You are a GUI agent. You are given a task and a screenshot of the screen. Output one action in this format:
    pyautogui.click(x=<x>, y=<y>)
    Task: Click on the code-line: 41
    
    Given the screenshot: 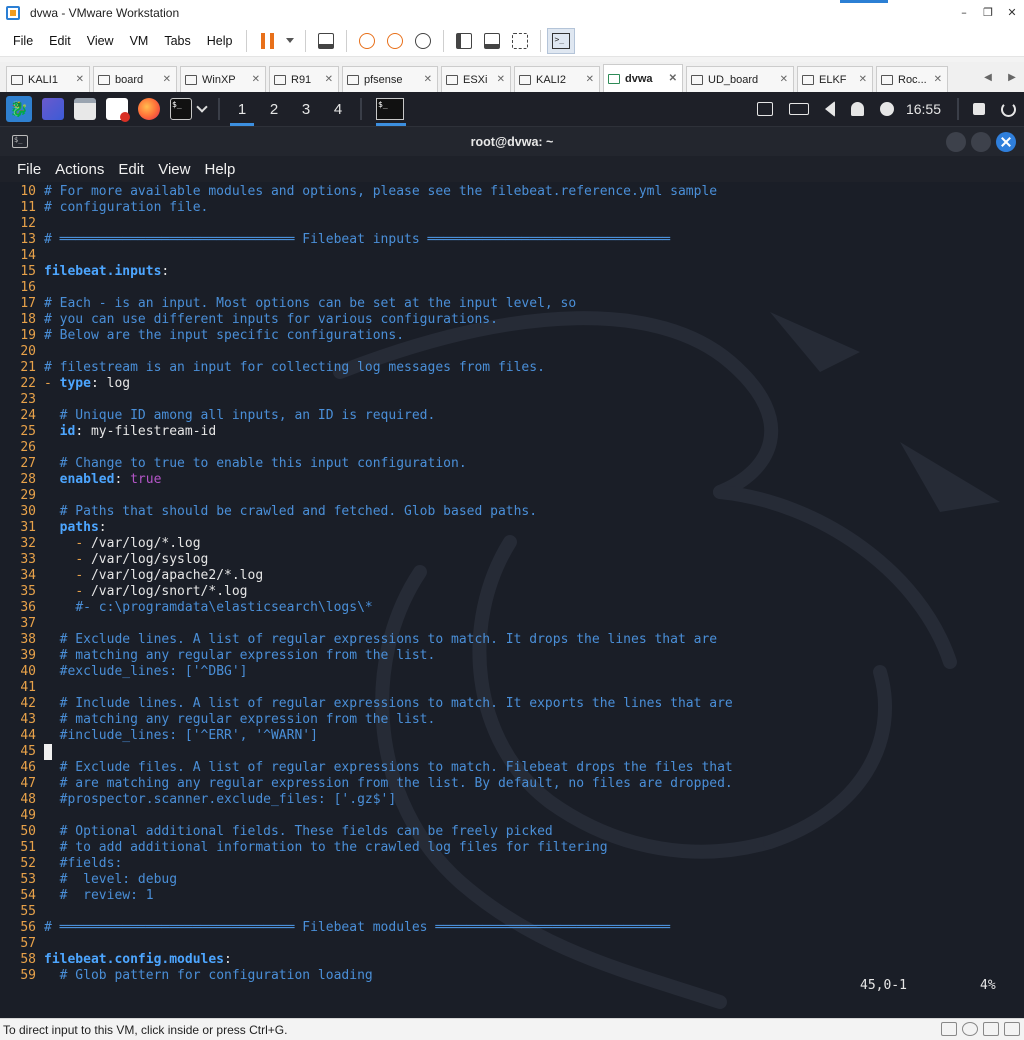 What is the action you would take?
    pyautogui.click(x=509, y=688)
    